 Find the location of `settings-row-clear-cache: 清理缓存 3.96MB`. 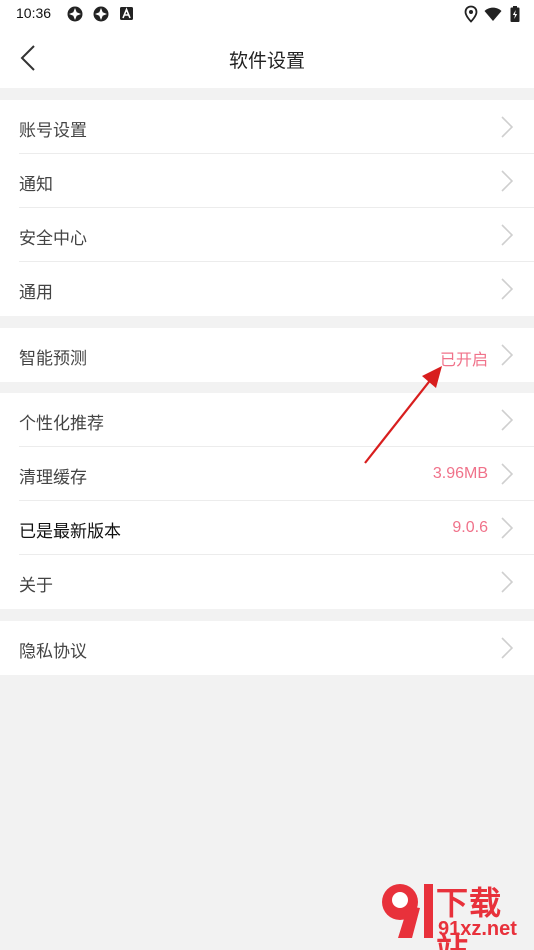

settings-row-clear-cache: 清理缓存 3.96MB is located at coordinates (267, 474).